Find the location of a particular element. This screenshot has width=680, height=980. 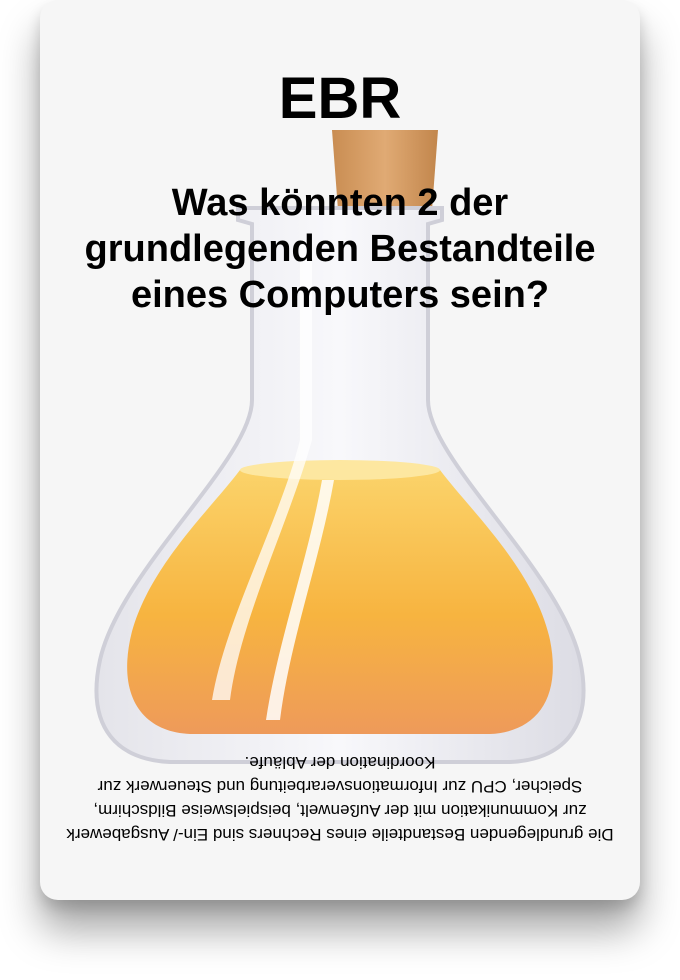

deck-label: EBR is located at coordinates (340, 98).